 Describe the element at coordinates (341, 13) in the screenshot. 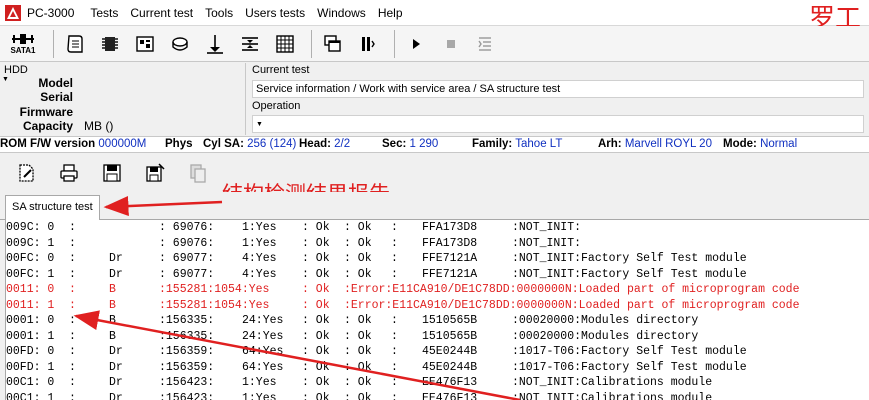

I see `menu-windows: Windows` at that location.